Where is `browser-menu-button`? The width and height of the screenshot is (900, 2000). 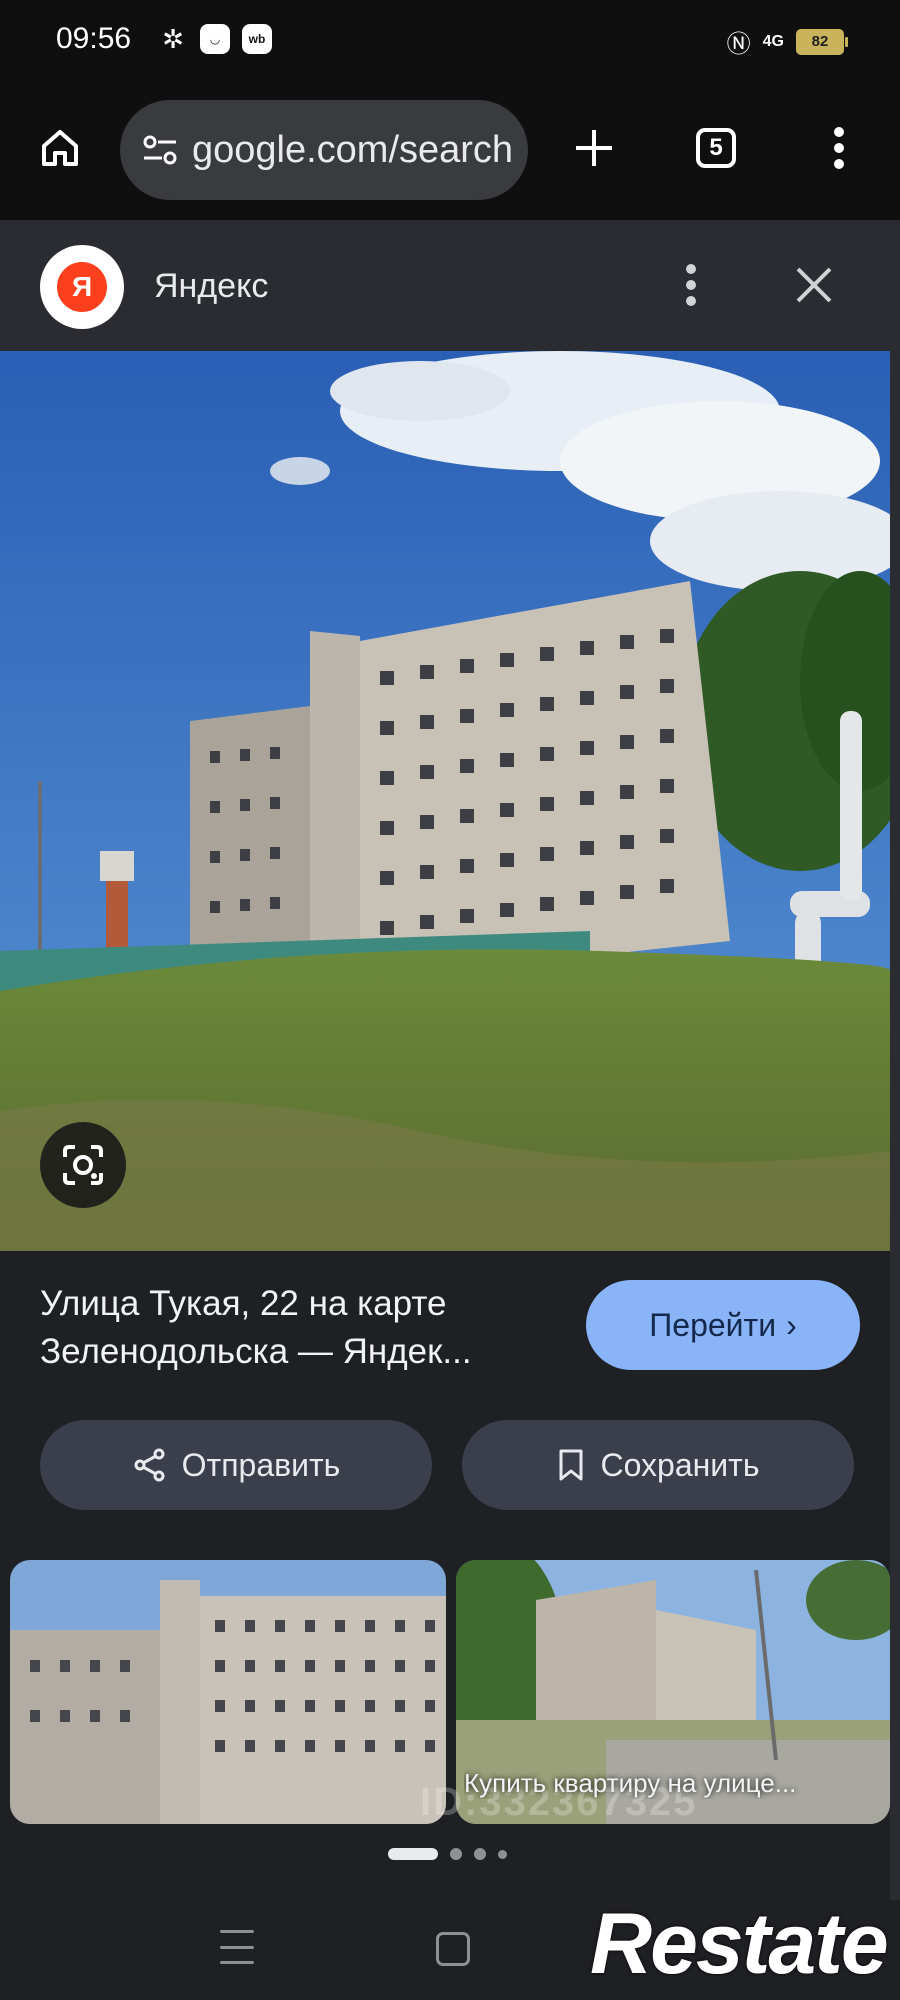
browser-menu-button is located at coordinates (839, 148).